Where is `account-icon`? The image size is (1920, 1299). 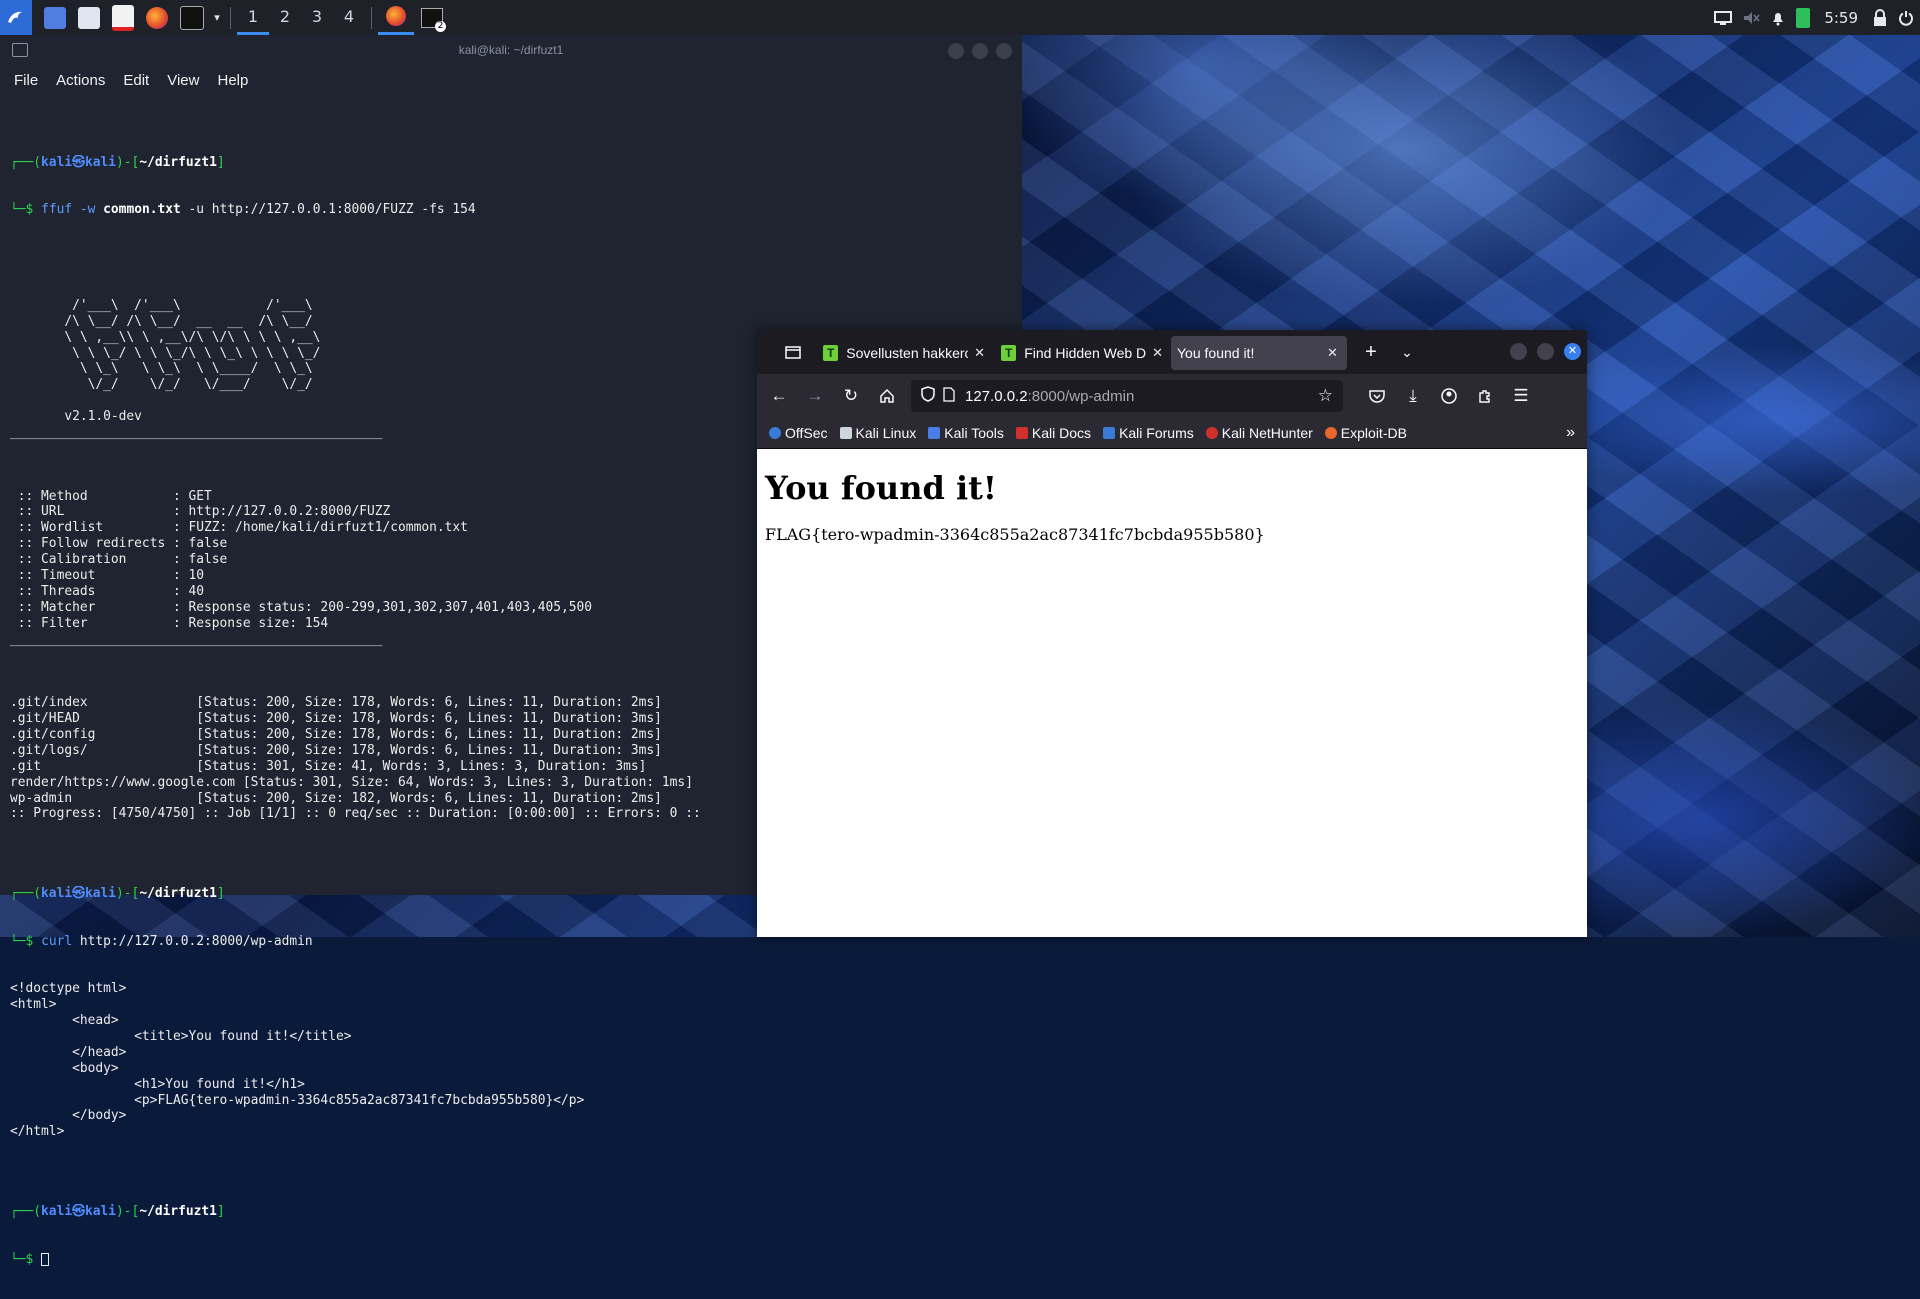
account-icon is located at coordinates (1449, 396).